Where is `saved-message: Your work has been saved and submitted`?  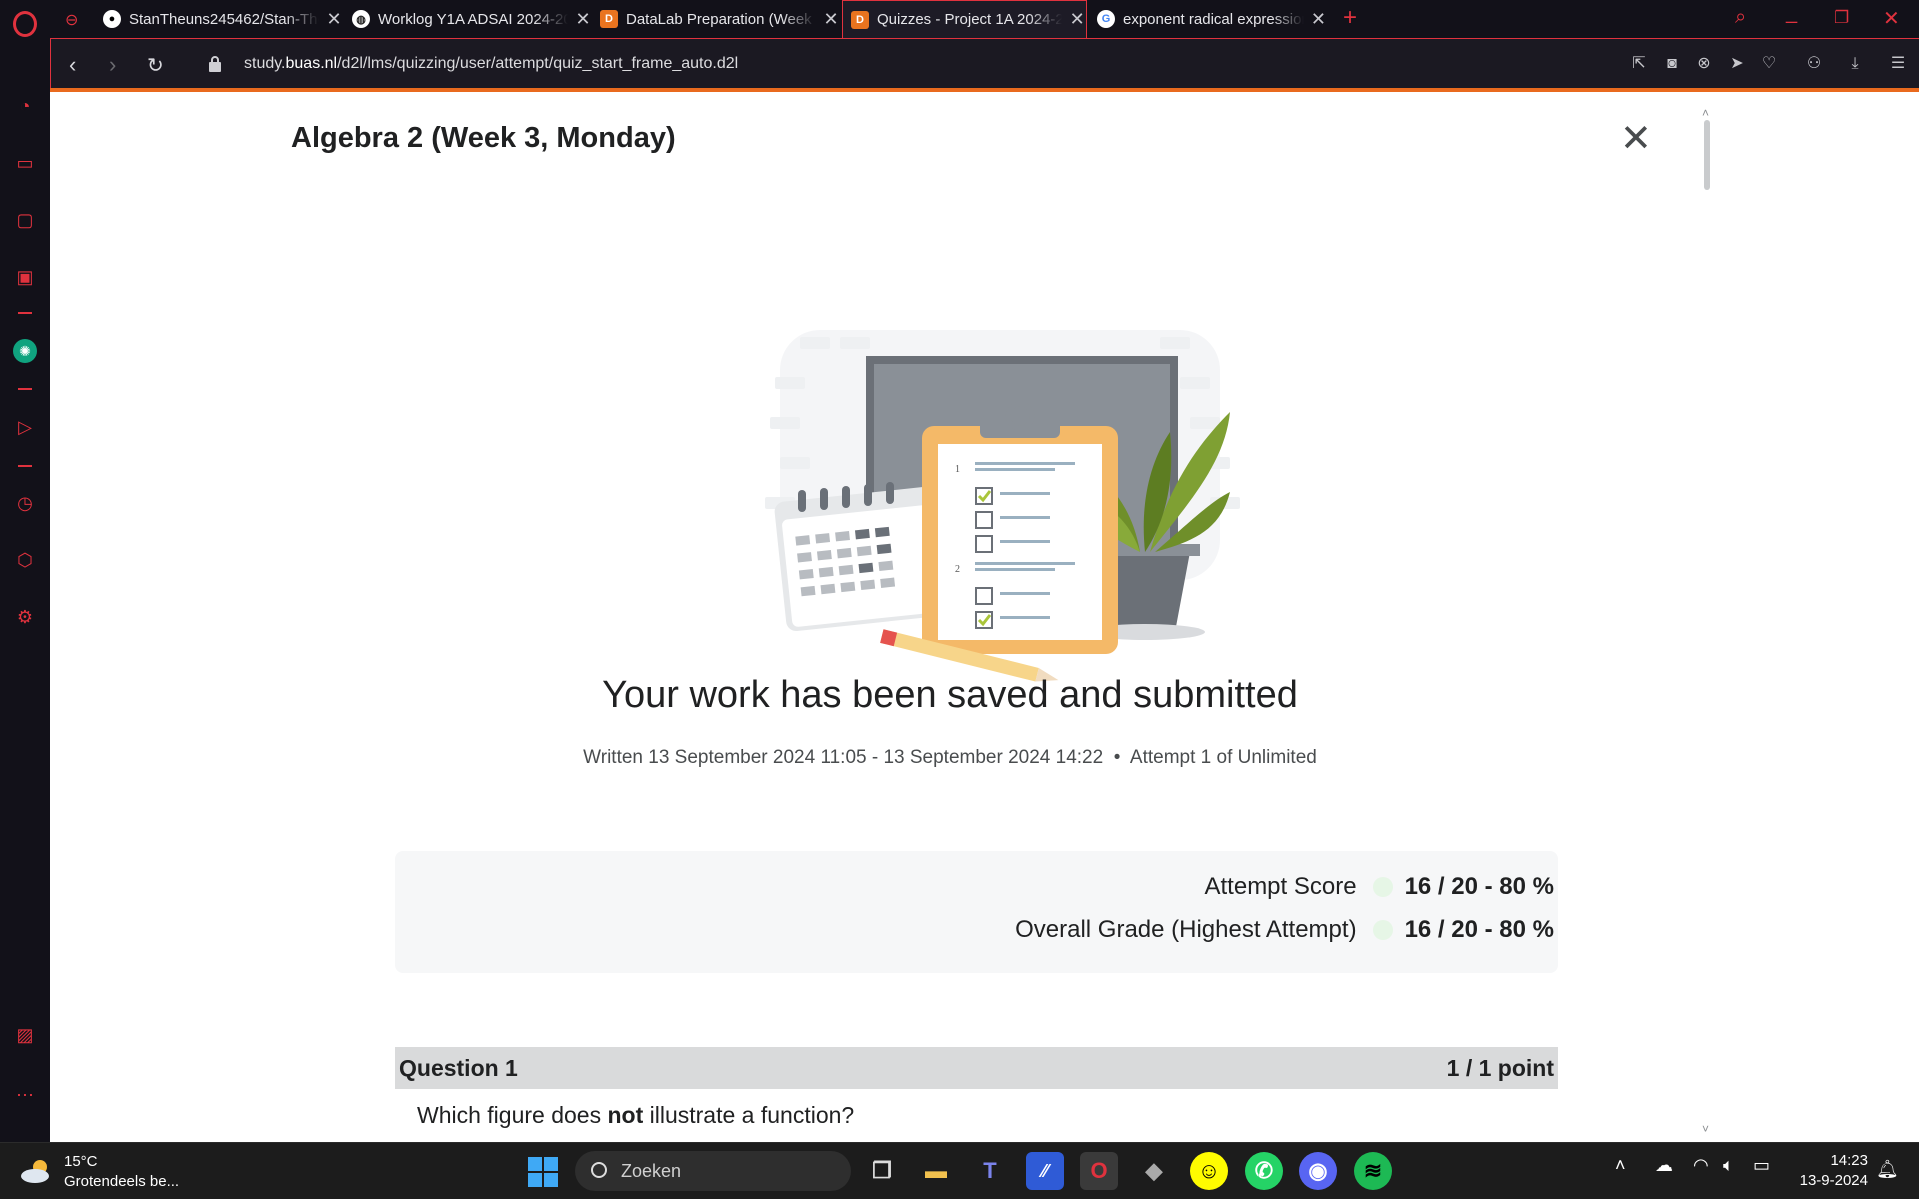 saved-message: Your work has been saved and submitted is located at coordinates (950, 695).